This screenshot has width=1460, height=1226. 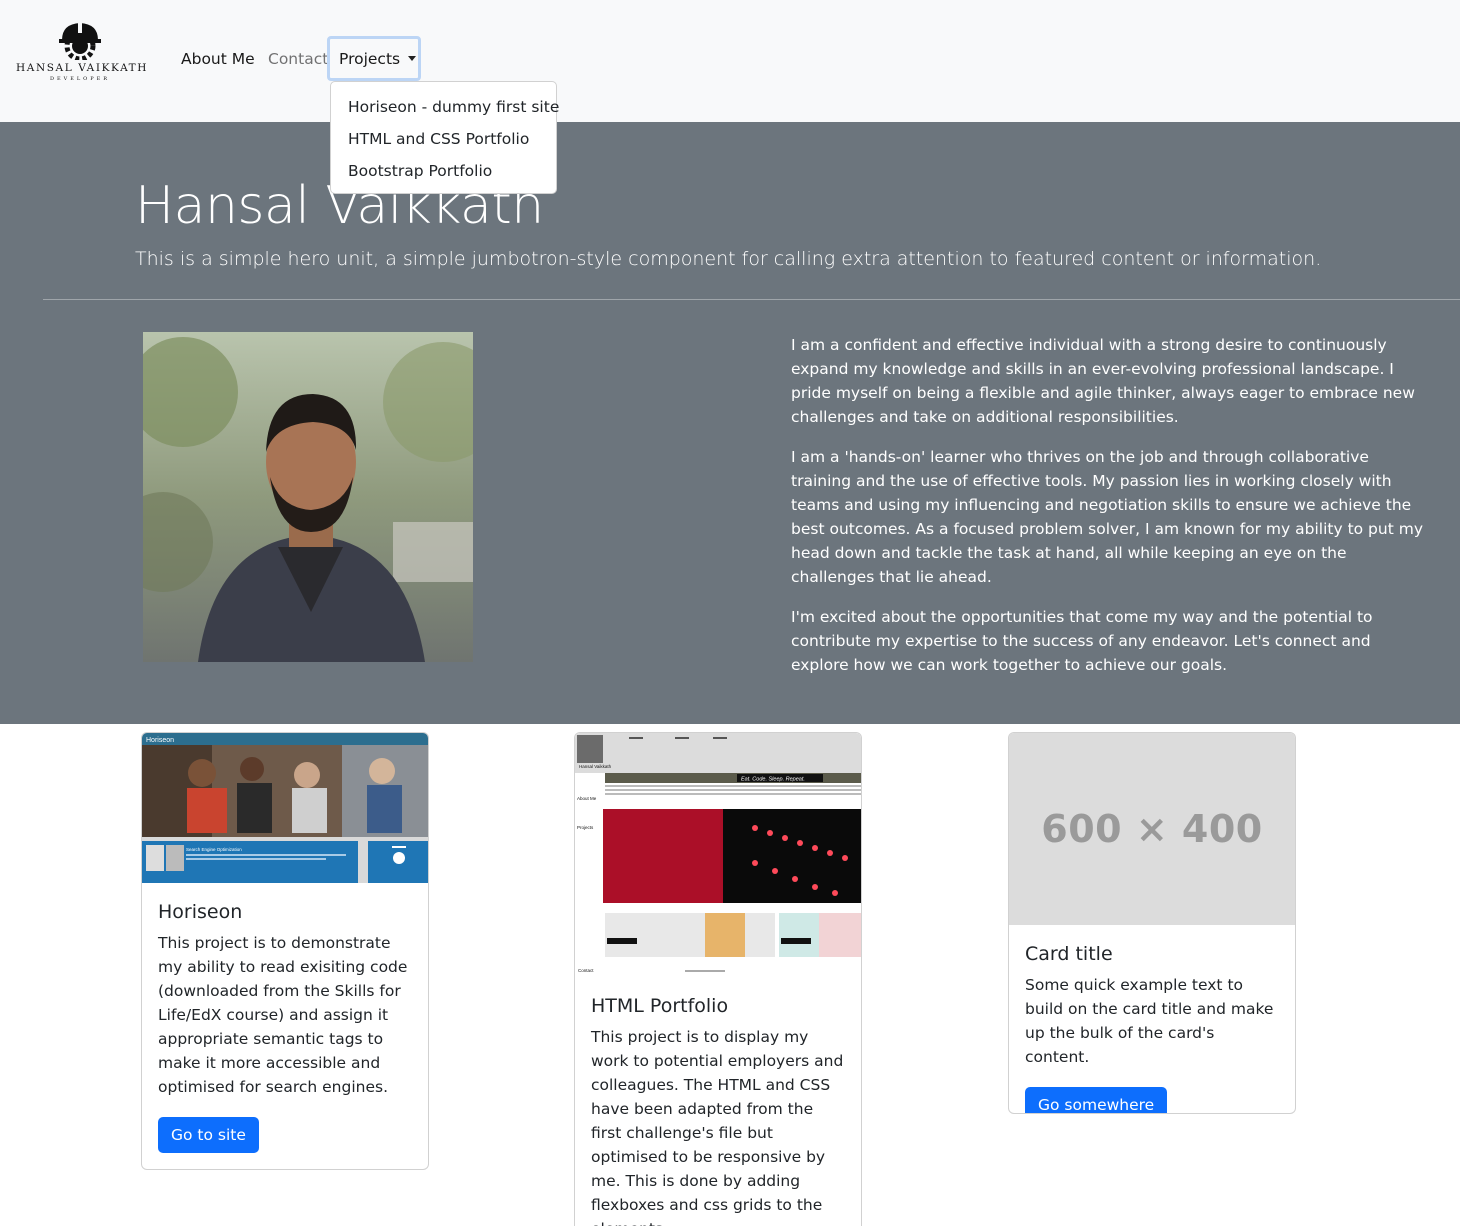 I want to click on go-somewhere-button: Go somewhere, so click(x=1096, y=1100).